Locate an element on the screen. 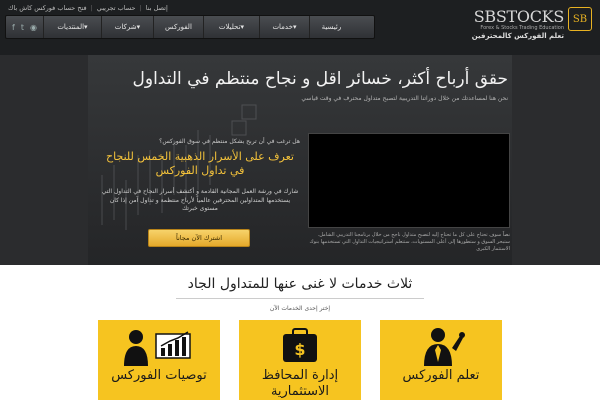 The image size is (600, 400). social-icons: f t ◉ is located at coordinates (24, 27).